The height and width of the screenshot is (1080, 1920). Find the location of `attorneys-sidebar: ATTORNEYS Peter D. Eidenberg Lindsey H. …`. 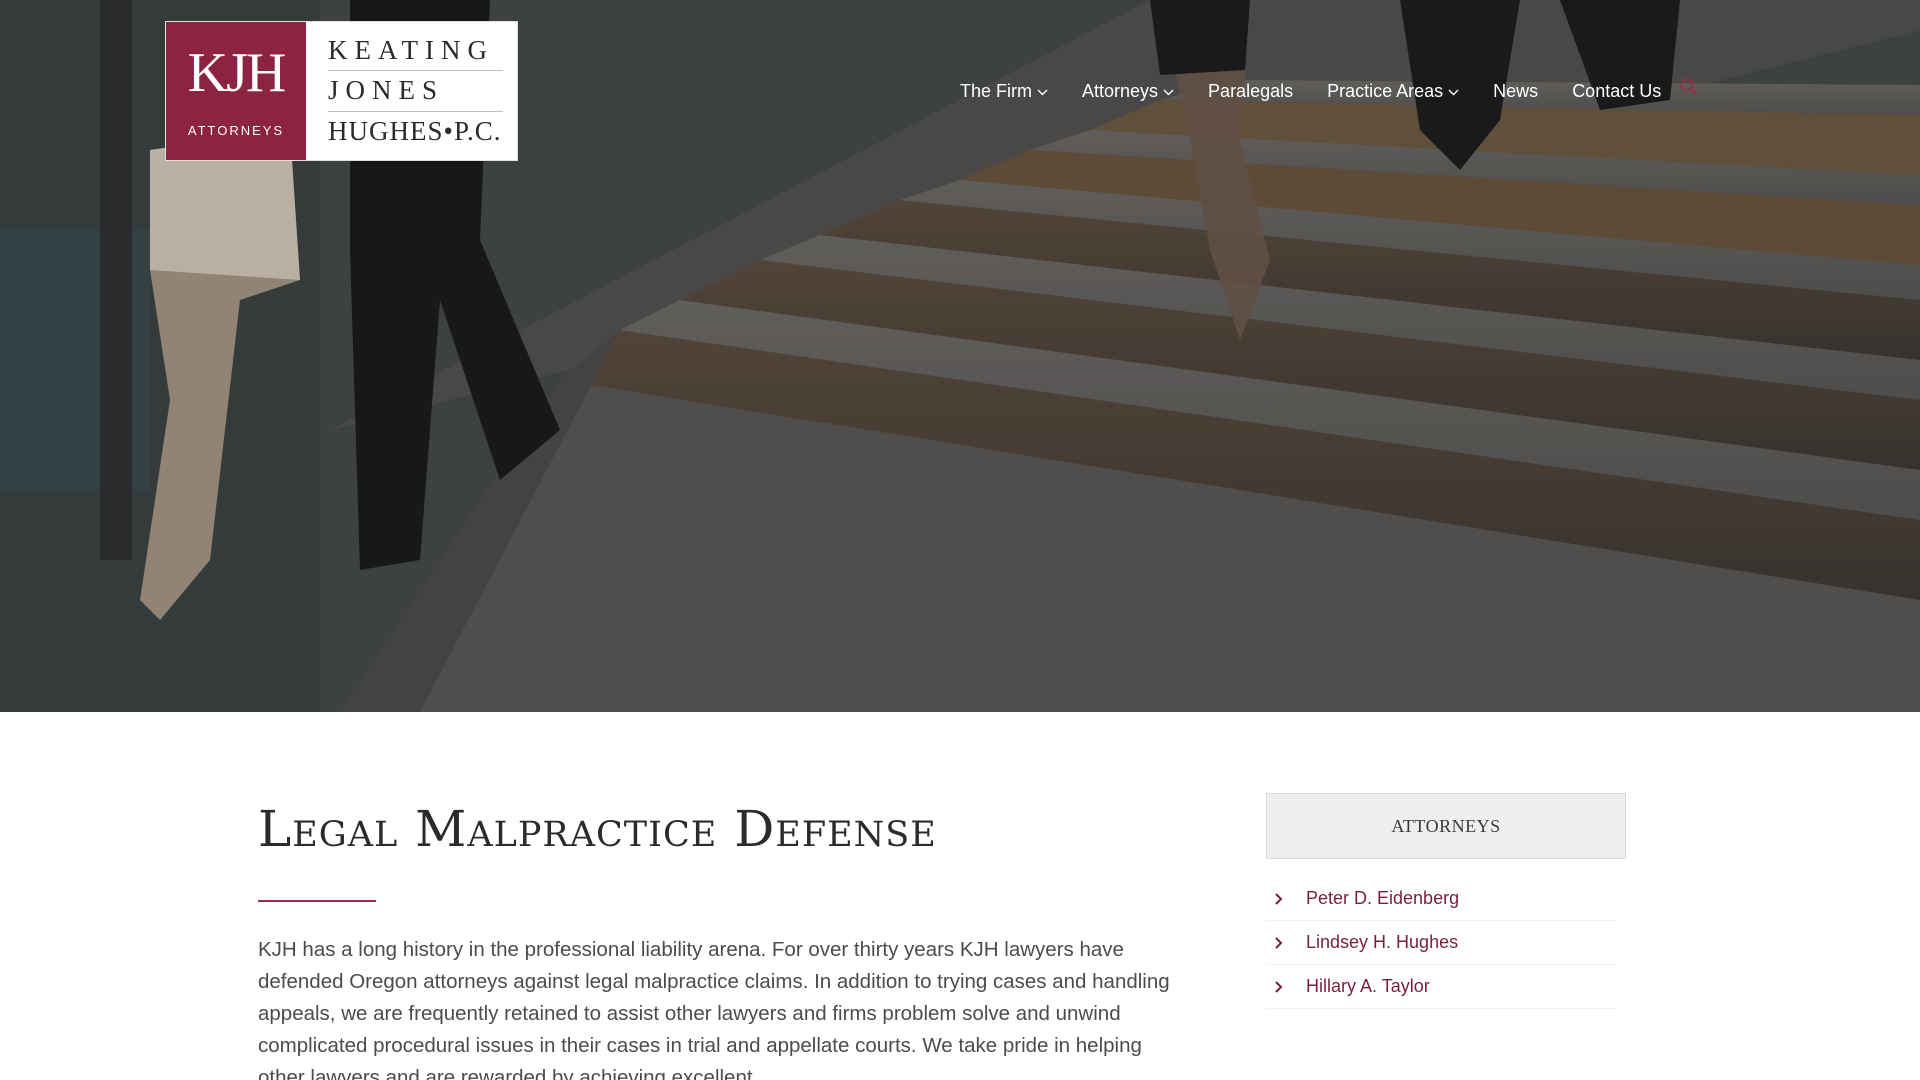

attorneys-sidebar: ATTORNEYS Peter D. Eidenberg Lindsey H. … is located at coordinates (1446, 901).